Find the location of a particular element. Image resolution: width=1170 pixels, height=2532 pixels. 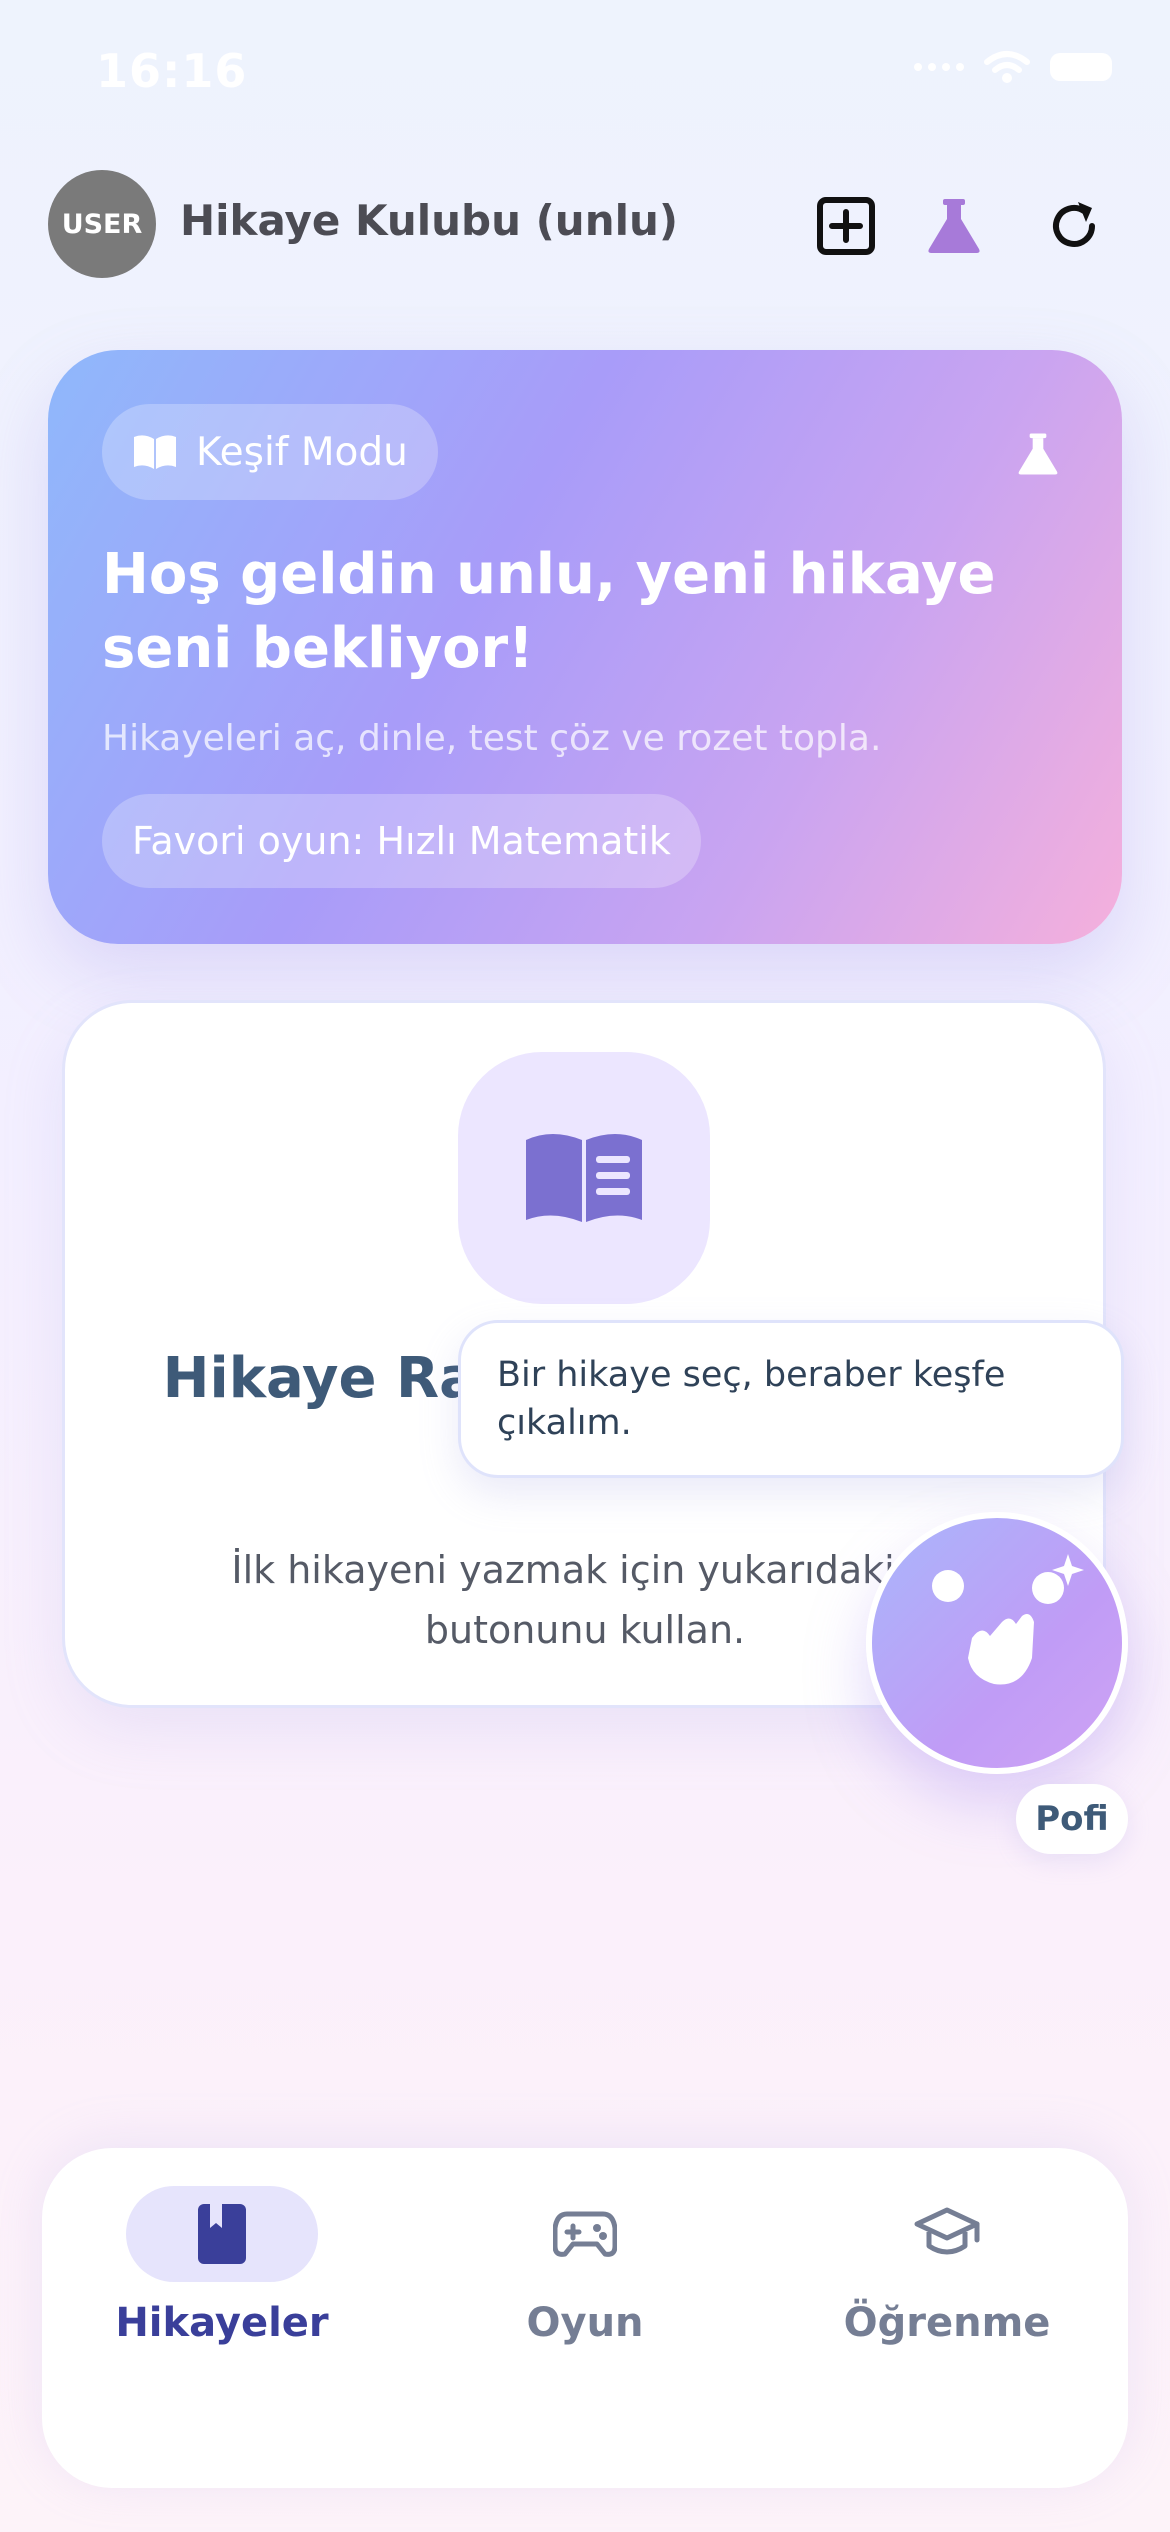

lab-button is located at coordinates (954, 226).